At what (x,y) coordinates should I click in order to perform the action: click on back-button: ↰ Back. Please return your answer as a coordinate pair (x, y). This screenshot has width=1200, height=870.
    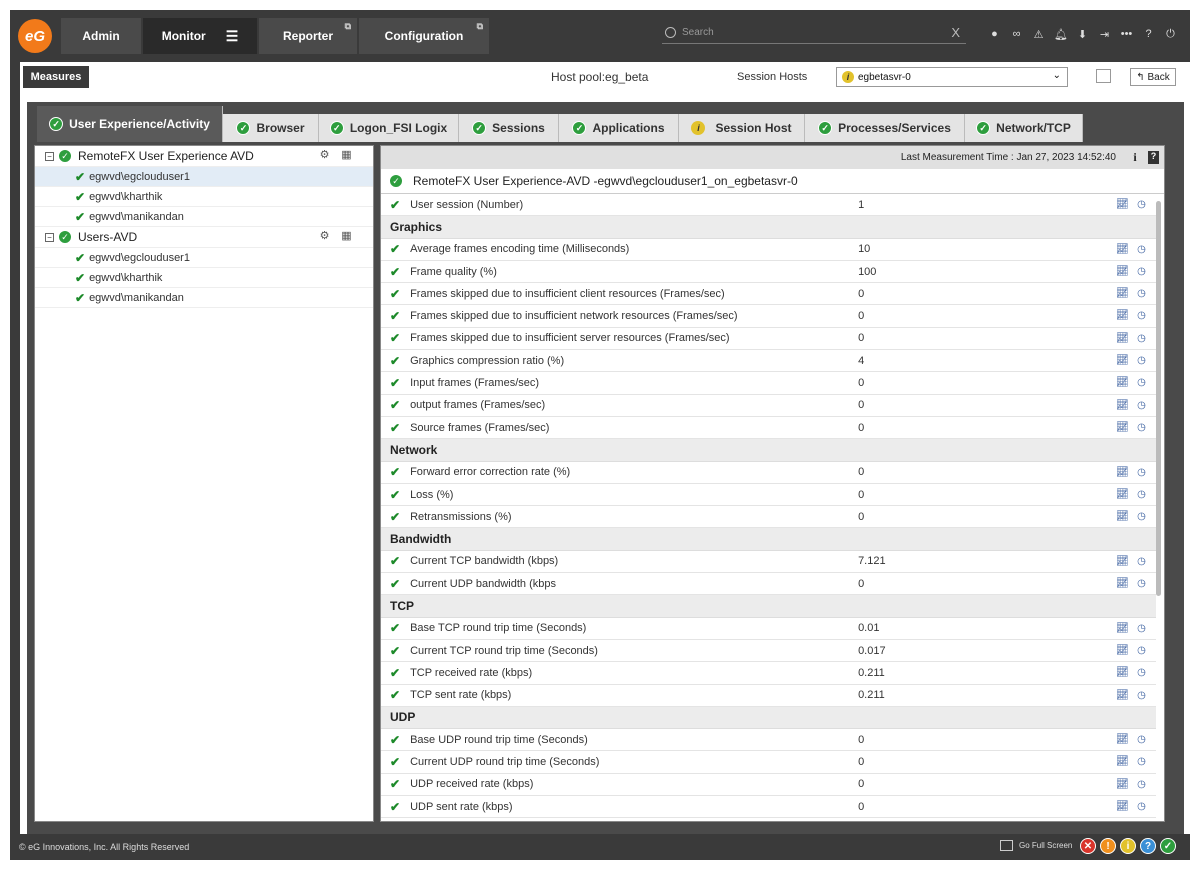
    Looking at the image, I should click on (1153, 77).